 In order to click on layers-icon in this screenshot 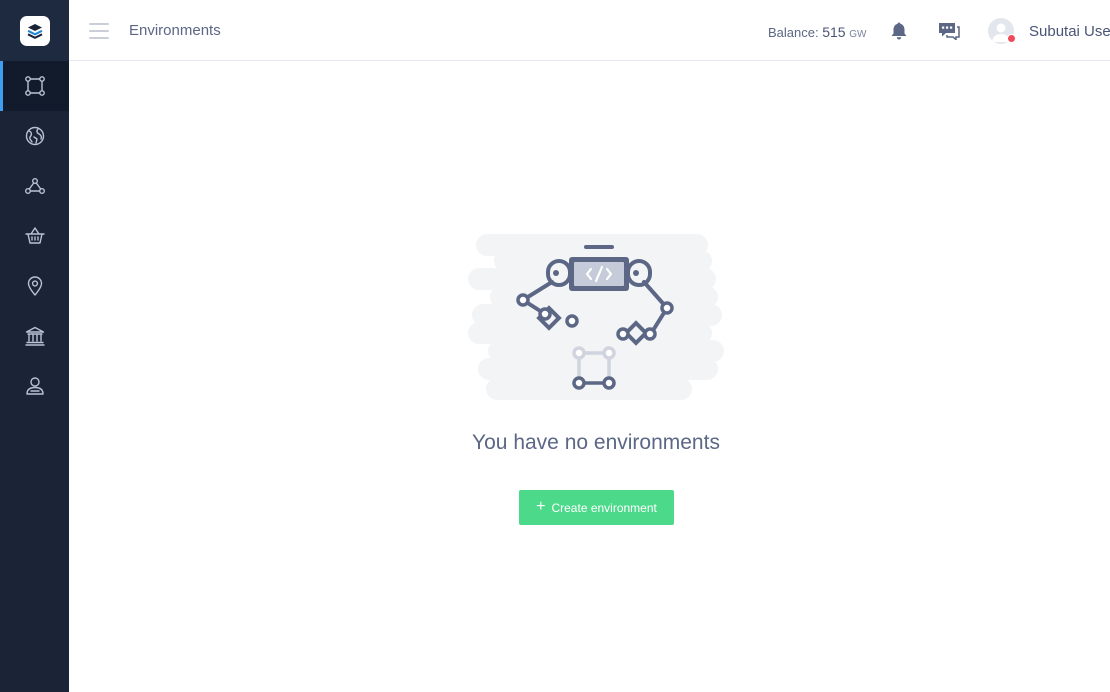, I will do `click(34, 31)`.